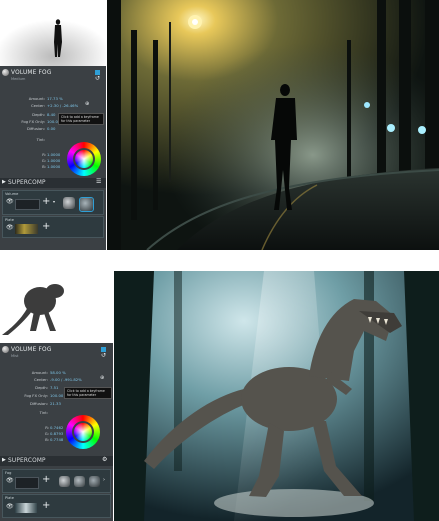 The height and width of the screenshot is (521, 439). I want to click on g-value: 0.8793, so click(56, 433).